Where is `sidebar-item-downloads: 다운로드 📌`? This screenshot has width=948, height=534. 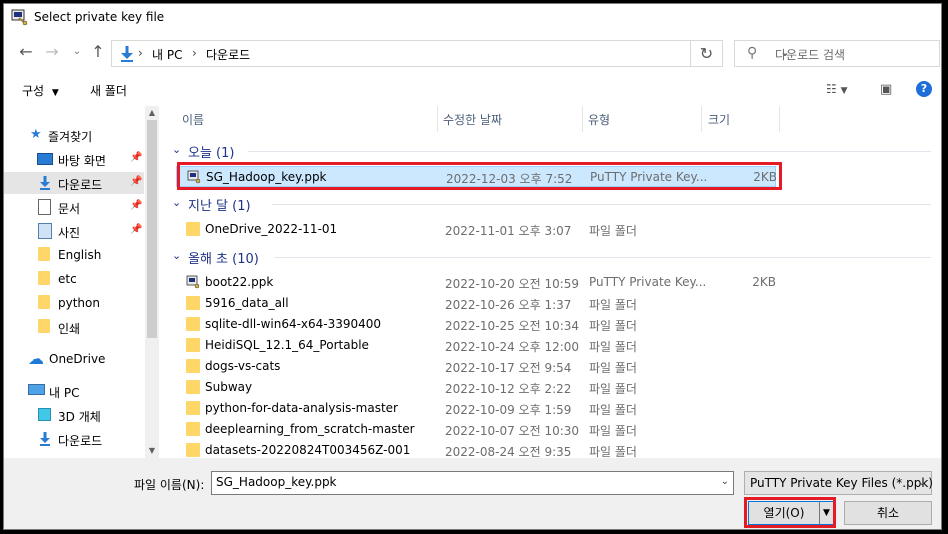 sidebar-item-downloads: 다운로드 📌 is located at coordinates (74, 183).